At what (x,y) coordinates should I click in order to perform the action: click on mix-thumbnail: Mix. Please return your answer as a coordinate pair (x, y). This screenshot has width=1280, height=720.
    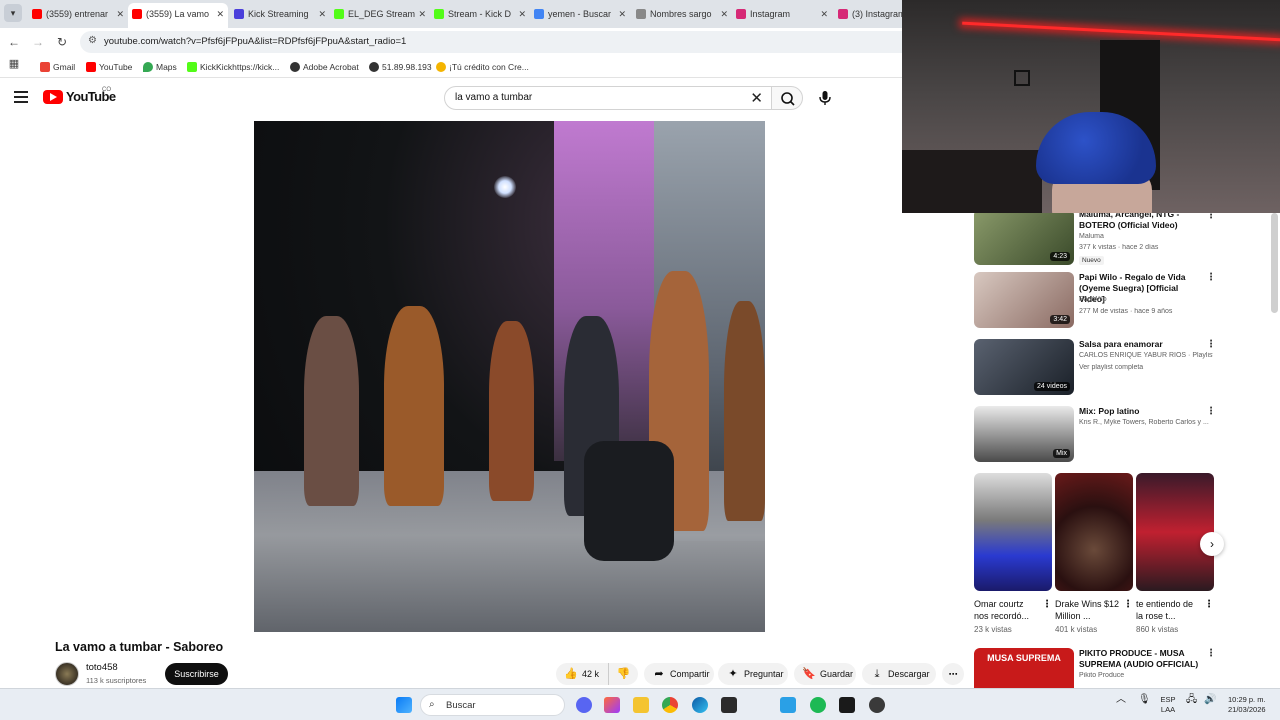
    Looking at the image, I should click on (1024, 434).